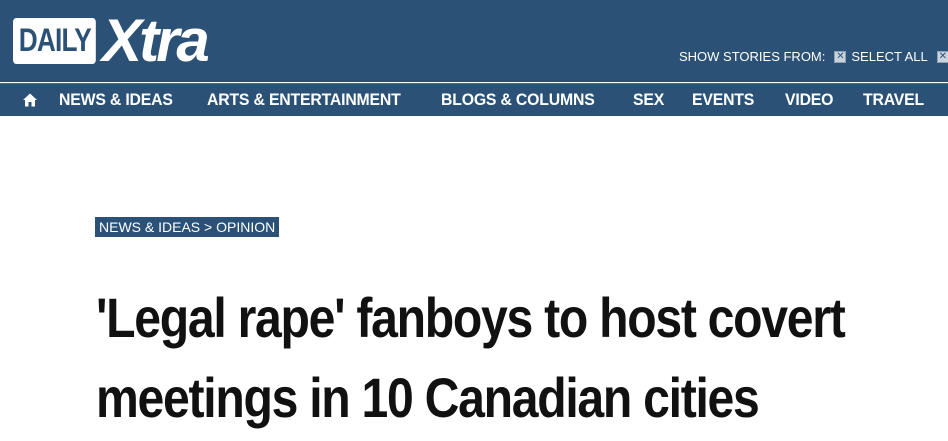 This screenshot has height=441, width=948. What do you see at coordinates (518, 100) in the screenshot?
I see `nav-item-blogs-columns: BLOGS & COLUMNS` at bounding box center [518, 100].